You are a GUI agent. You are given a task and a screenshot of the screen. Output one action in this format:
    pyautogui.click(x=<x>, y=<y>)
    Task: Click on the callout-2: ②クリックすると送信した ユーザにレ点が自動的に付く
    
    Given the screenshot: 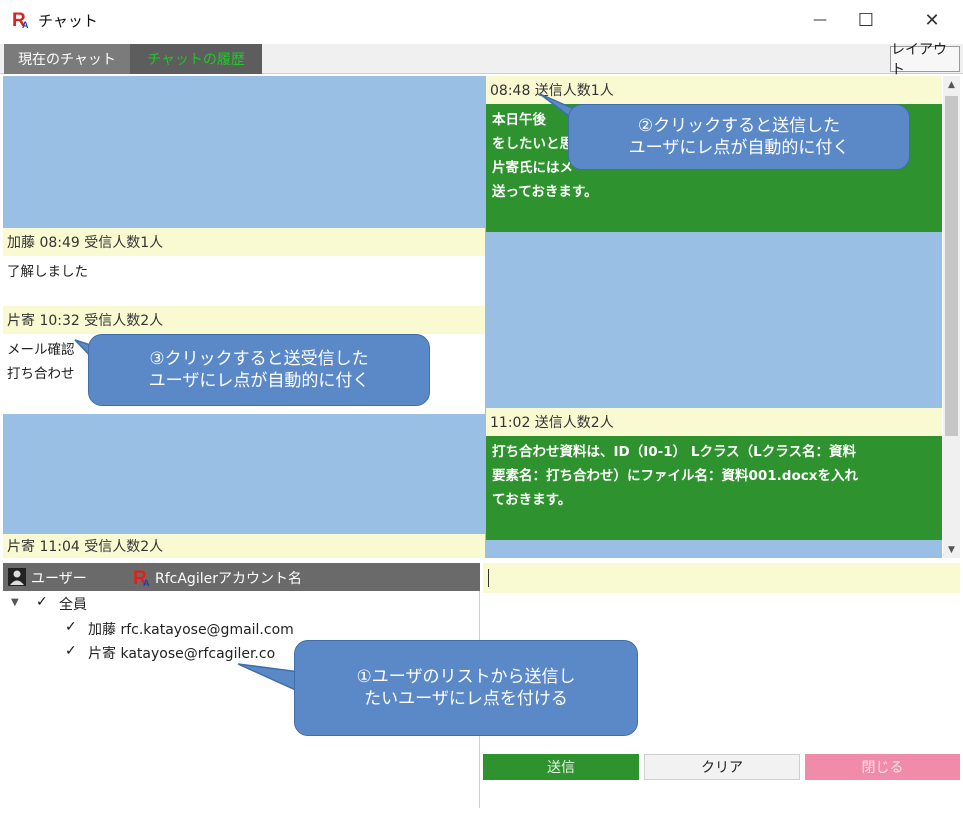 What is the action you would take?
    pyautogui.click(x=739, y=137)
    